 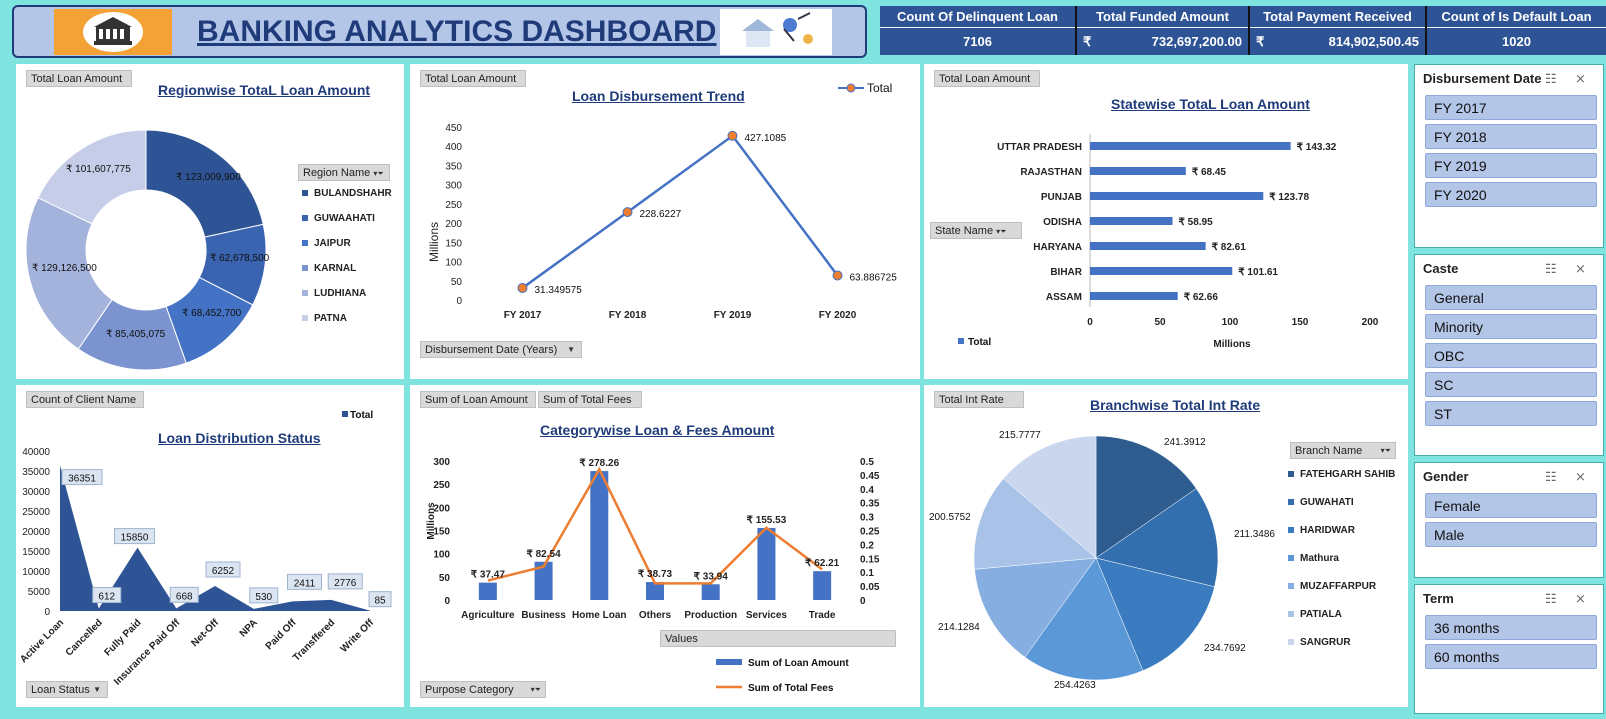 What do you see at coordinates (36, 552) in the screenshot?
I see `y-tick: 15000` at bounding box center [36, 552].